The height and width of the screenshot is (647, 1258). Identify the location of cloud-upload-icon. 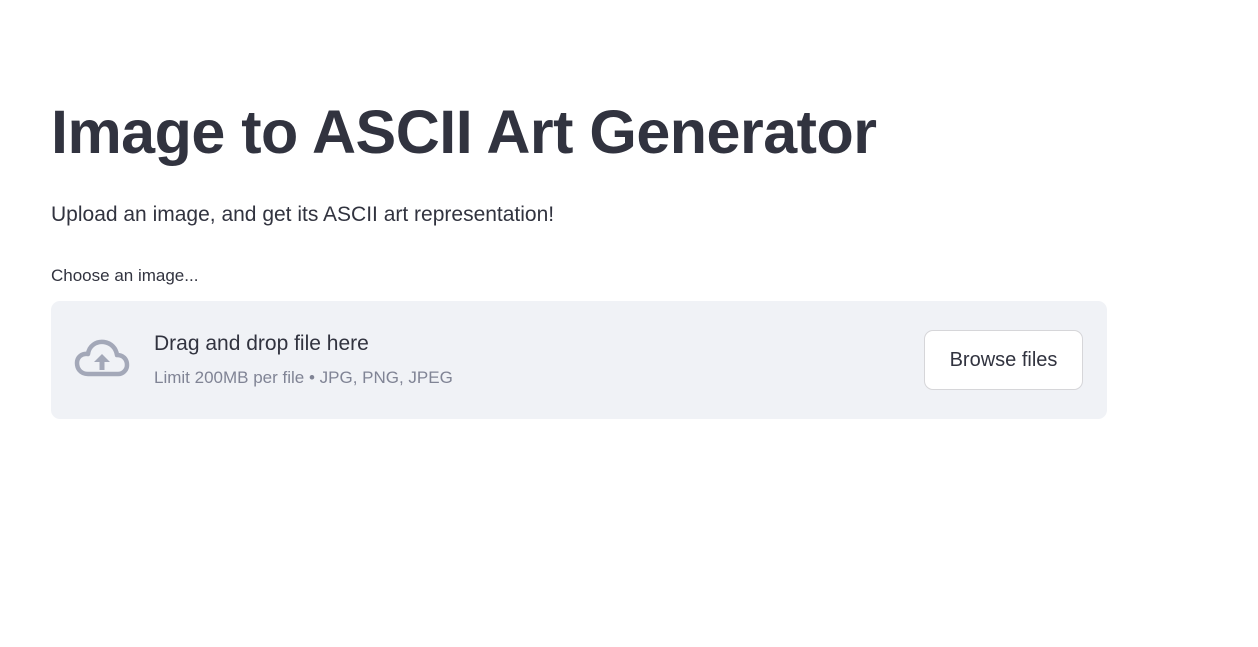
(102, 360).